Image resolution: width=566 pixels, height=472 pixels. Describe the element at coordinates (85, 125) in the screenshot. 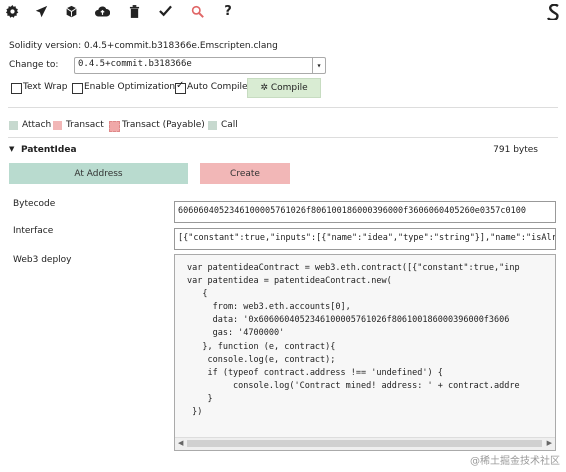

I see `transact-legend-label: Transact` at that location.